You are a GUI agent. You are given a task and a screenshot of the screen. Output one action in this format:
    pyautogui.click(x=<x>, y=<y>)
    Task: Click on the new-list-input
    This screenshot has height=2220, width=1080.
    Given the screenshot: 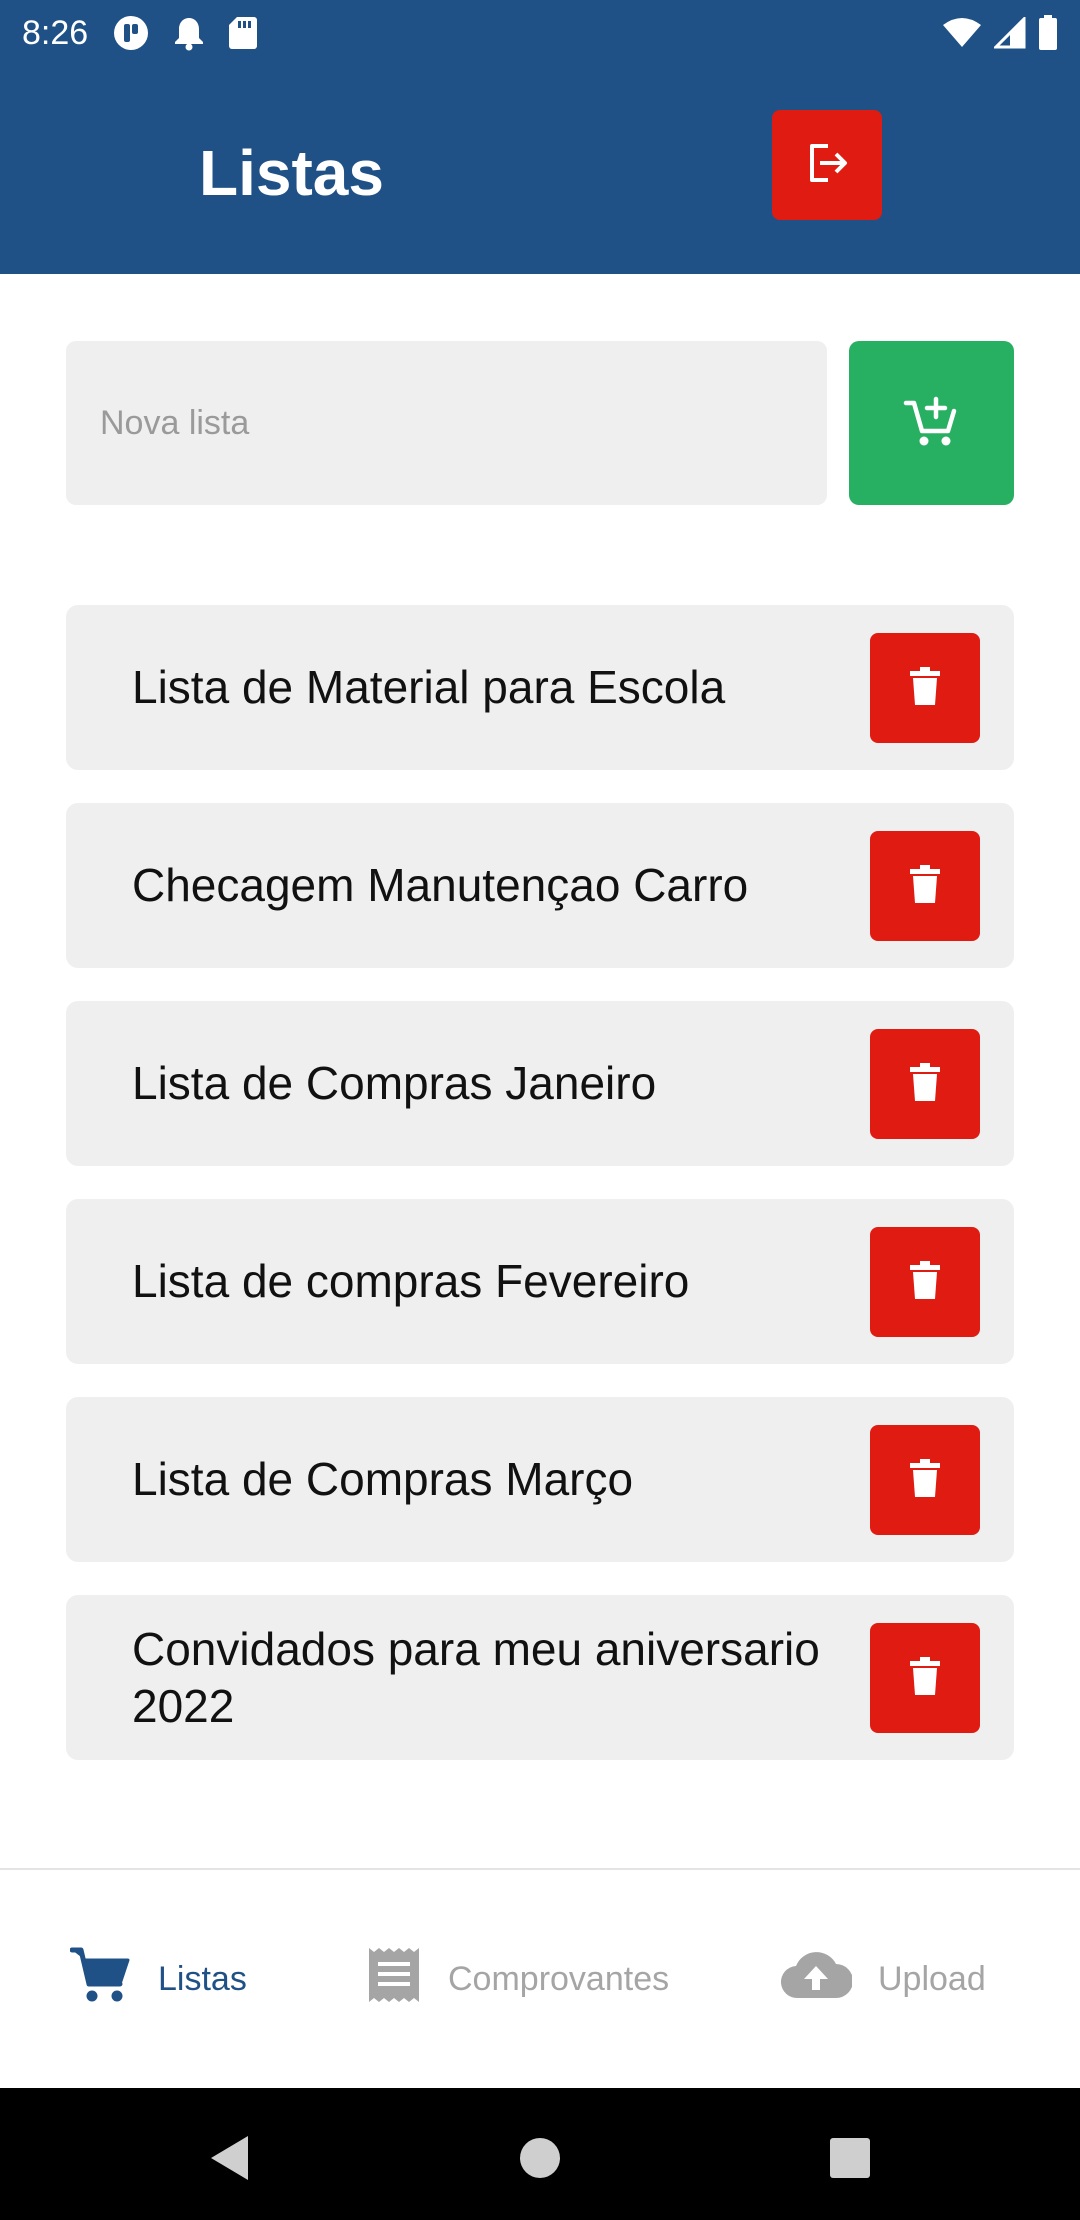 What is the action you would take?
    pyautogui.click(x=446, y=423)
    